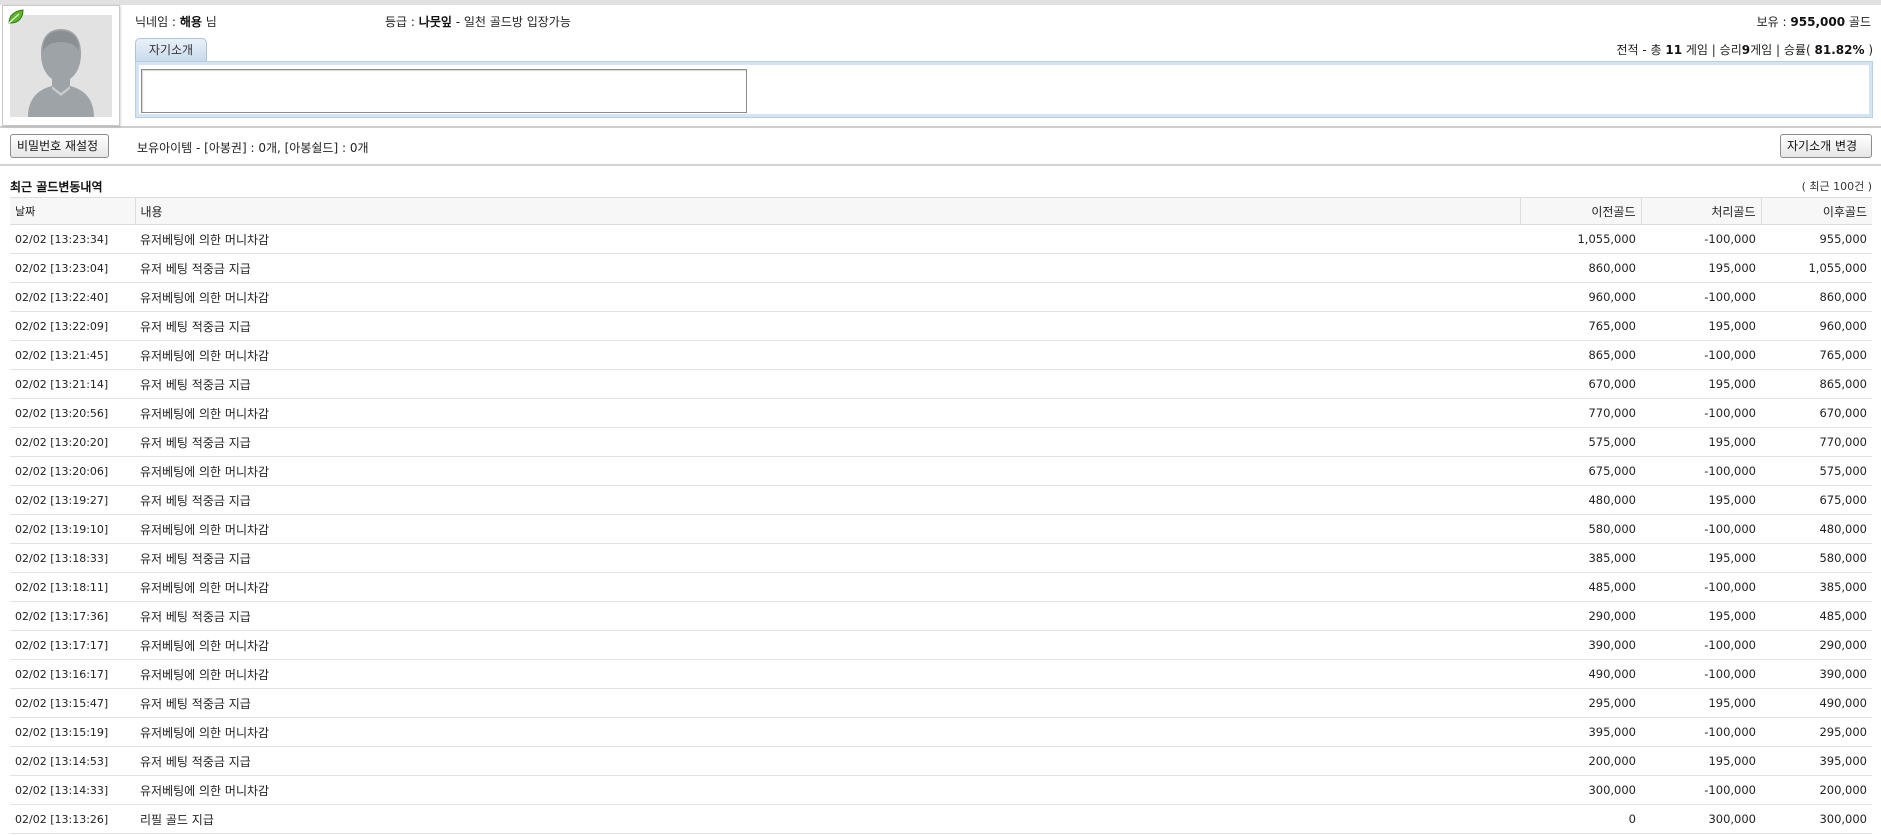 The height and width of the screenshot is (835, 1881). I want to click on cell-after: 385,000, so click(1816, 587).